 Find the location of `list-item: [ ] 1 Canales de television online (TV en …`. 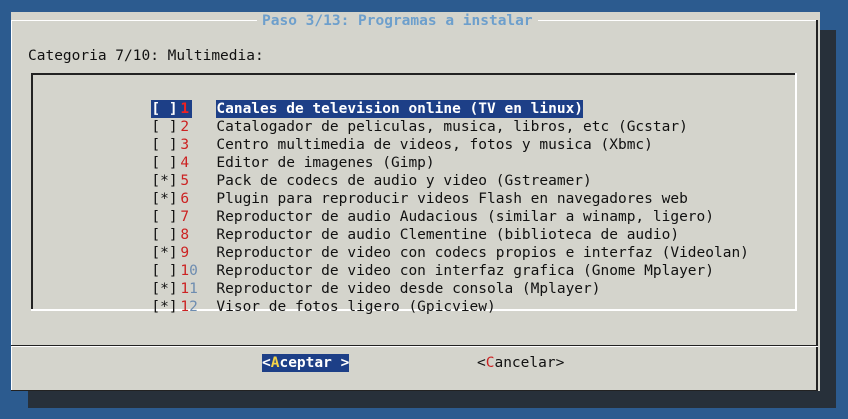

list-item: [ ] 1 Canales de television online (TV en … is located at coordinates (424, 100).